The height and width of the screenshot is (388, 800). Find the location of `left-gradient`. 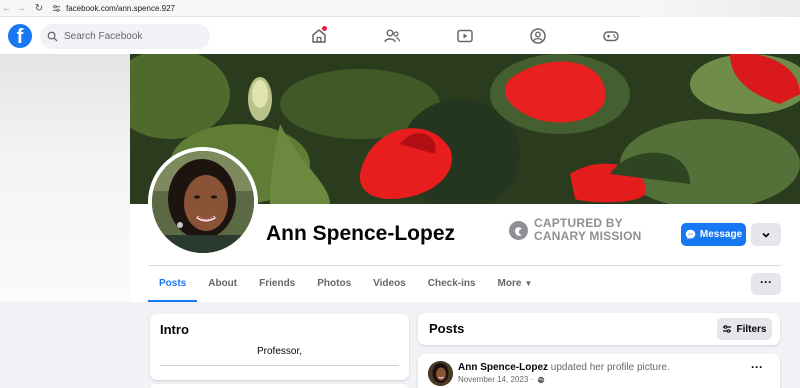

left-gradient is located at coordinates (65, 178).